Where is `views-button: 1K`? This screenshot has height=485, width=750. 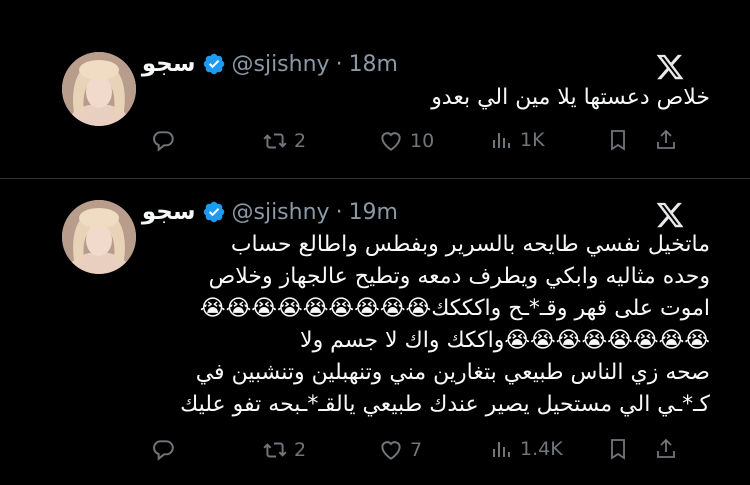
views-button: 1K is located at coordinates (517, 140).